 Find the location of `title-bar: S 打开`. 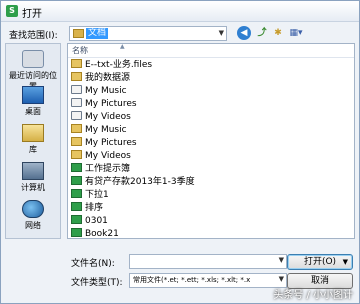

title-bar: S 打开 is located at coordinates (180, 11).